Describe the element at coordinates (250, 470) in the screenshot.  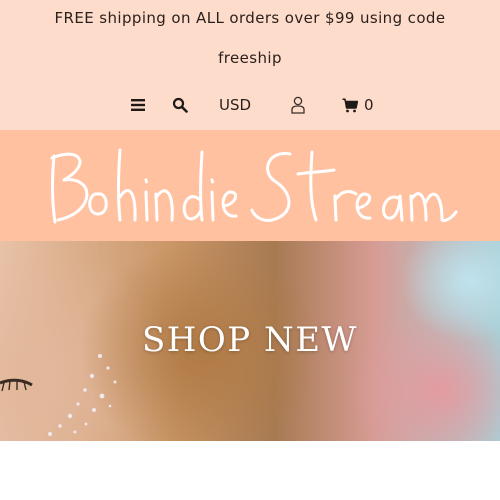
I see `page-content-area` at that location.